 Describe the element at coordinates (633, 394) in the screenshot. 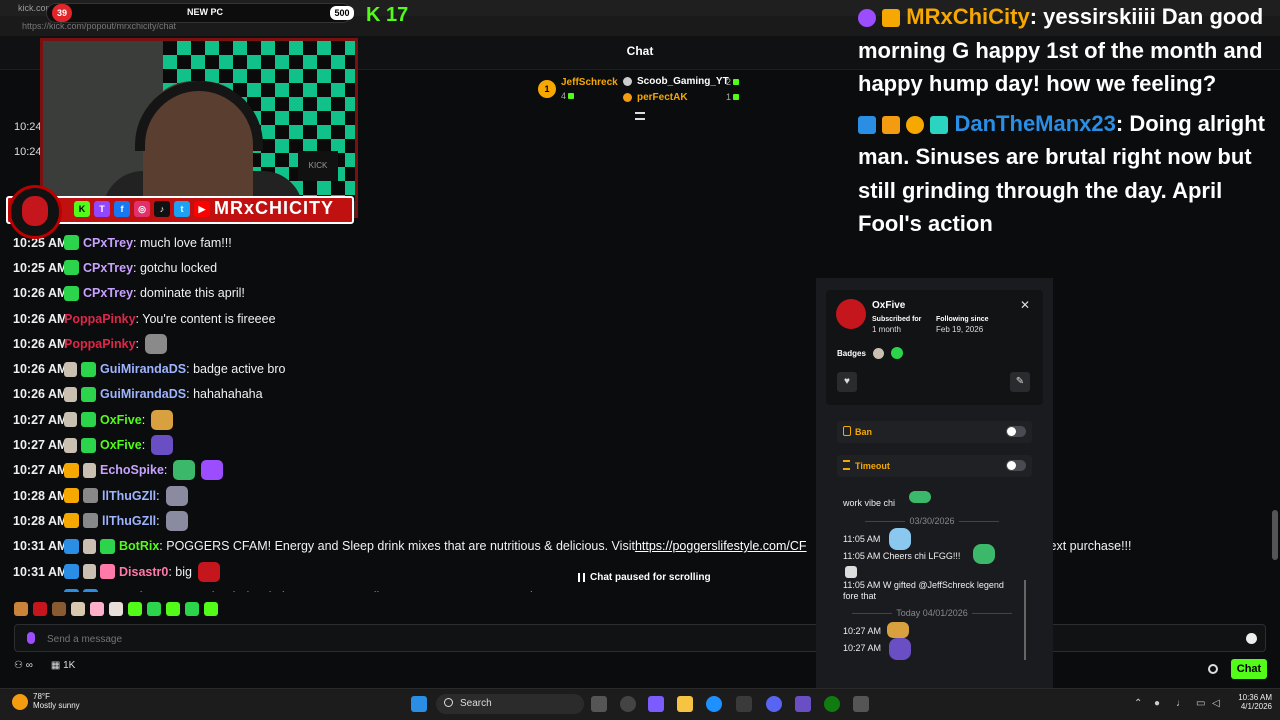

I see `chat-message: 10:26 AM GuiMirandaDS: hahahahaha` at that location.